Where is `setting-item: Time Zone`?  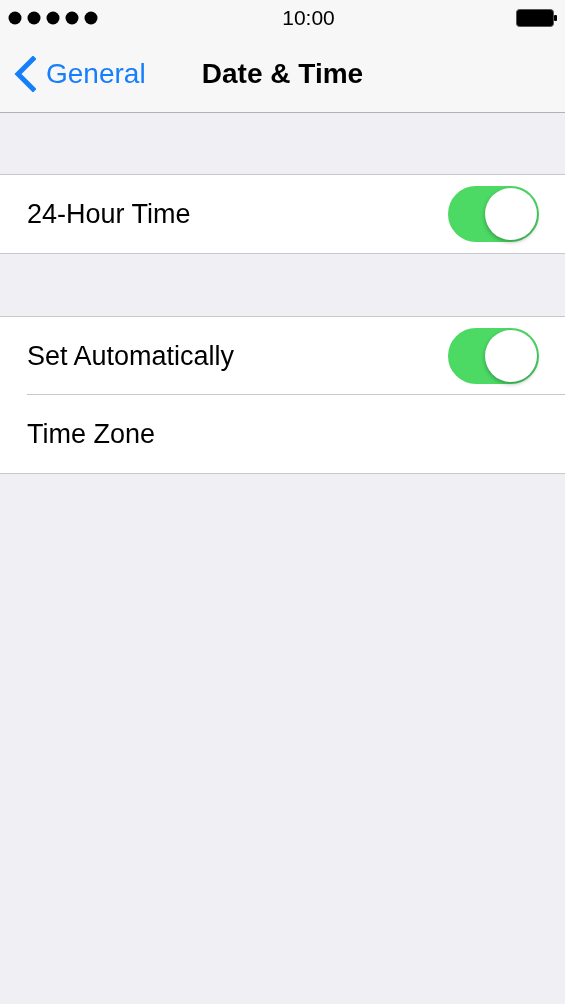
setting-item: Time Zone is located at coordinates (91, 434).